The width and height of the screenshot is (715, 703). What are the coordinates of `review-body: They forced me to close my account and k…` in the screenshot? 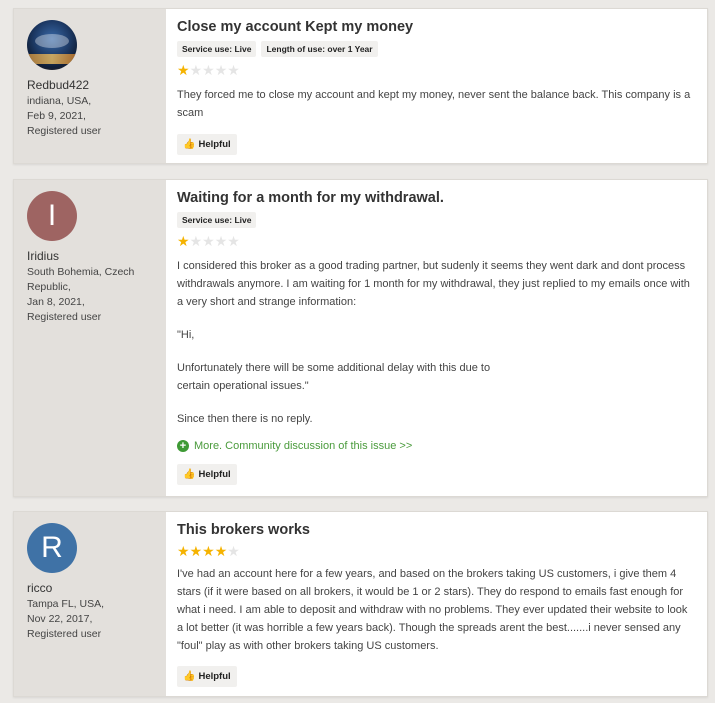 It's located at (436, 104).